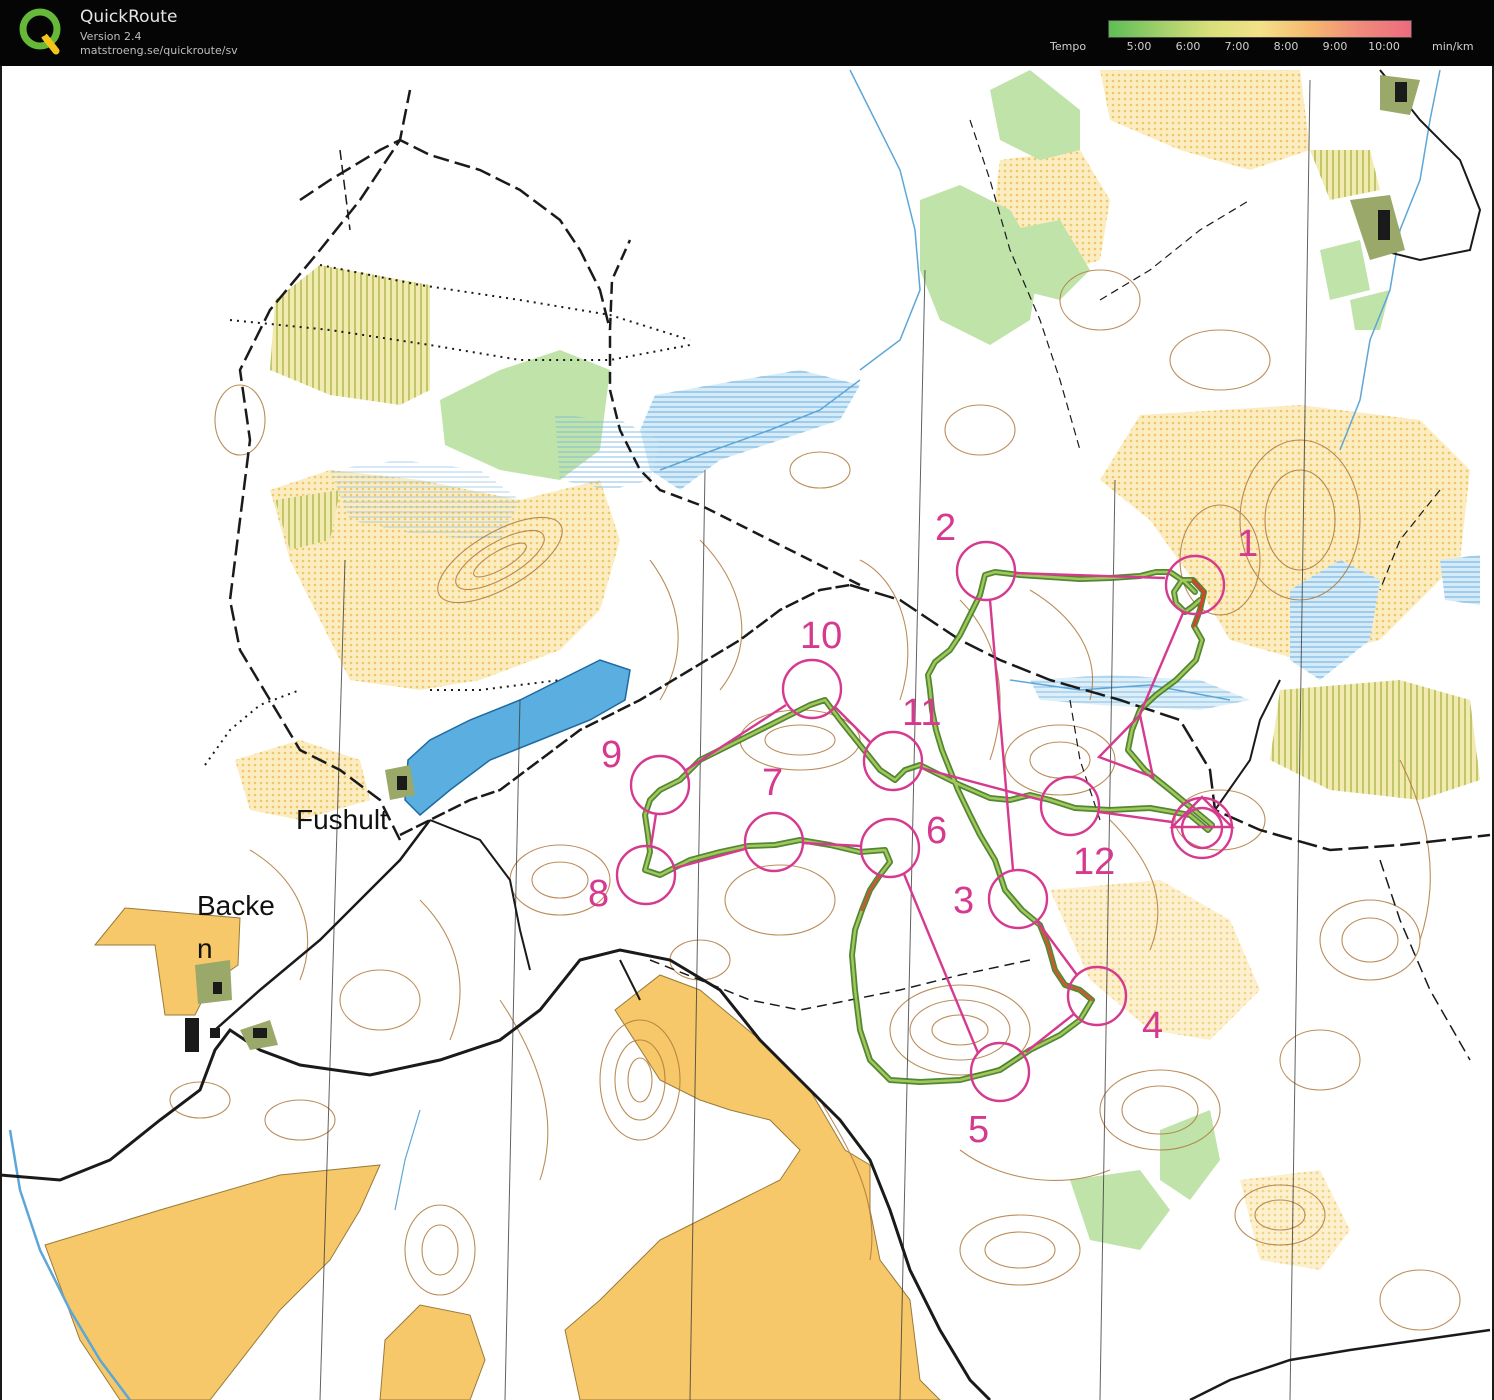 The height and width of the screenshot is (1400, 1494). I want to click on tempo-tick: 7:00, so click(1237, 46).